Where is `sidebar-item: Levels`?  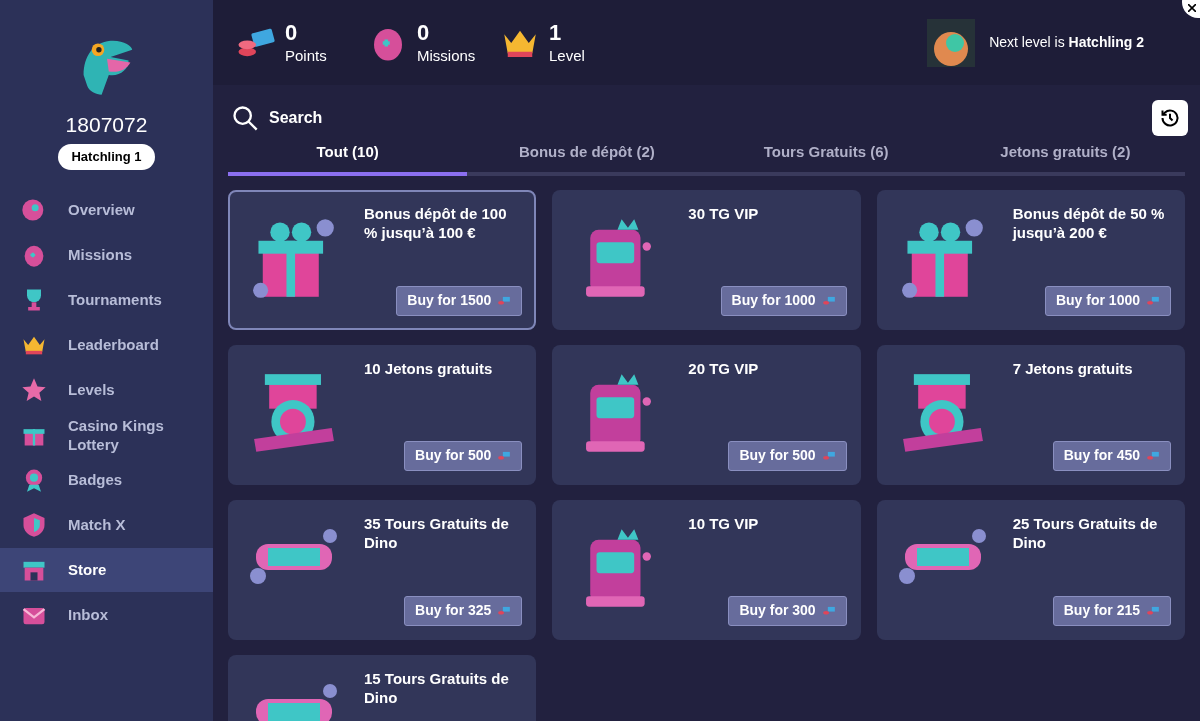
sidebar-item: Levels is located at coordinates (106, 389).